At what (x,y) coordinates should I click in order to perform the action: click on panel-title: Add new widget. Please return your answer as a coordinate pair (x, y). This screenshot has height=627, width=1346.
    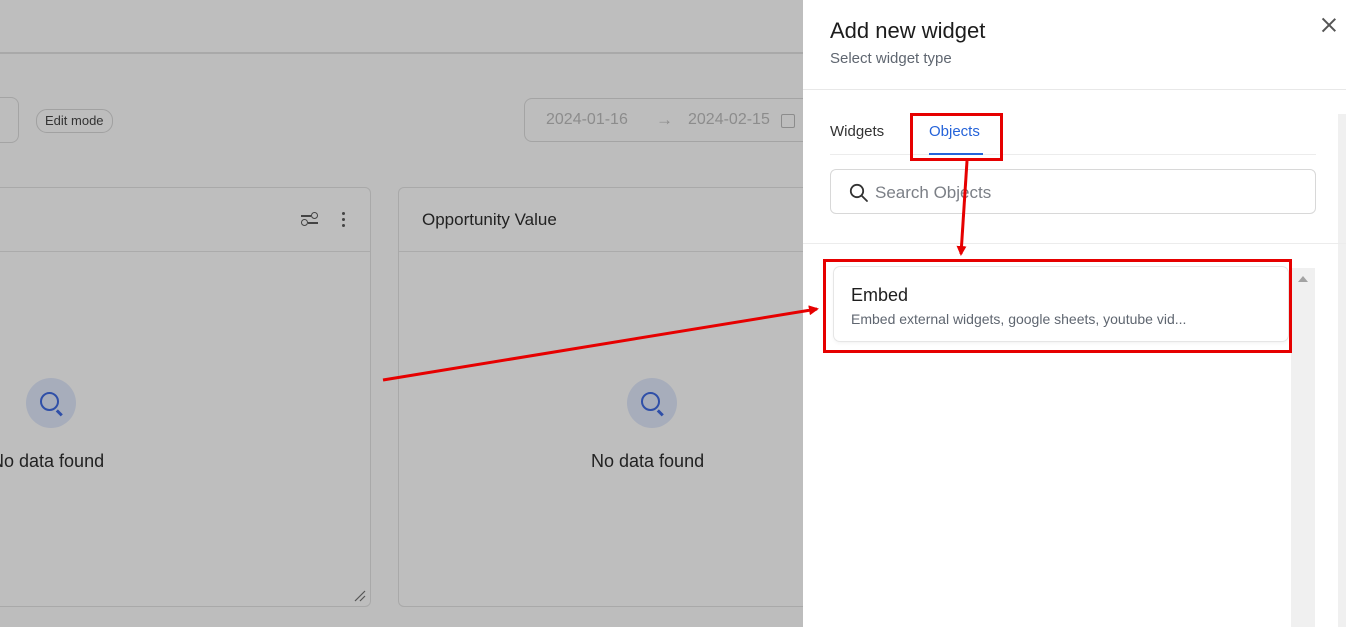
    Looking at the image, I should click on (908, 30).